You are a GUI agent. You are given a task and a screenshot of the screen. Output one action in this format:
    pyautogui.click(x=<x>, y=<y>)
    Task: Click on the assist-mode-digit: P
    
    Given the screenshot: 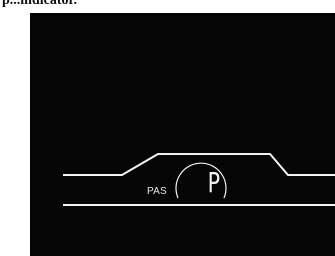 What is the action you would take?
    pyautogui.click(x=214, y=182)
    